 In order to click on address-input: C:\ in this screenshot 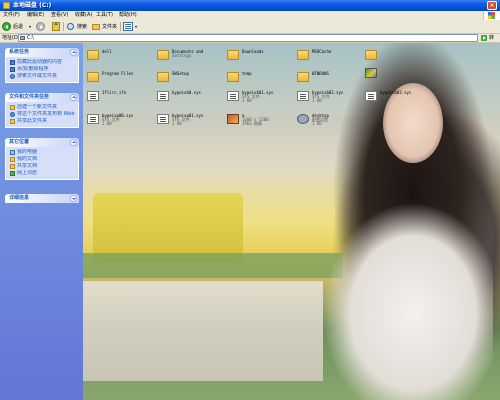, I will do `click(248, 38)`.